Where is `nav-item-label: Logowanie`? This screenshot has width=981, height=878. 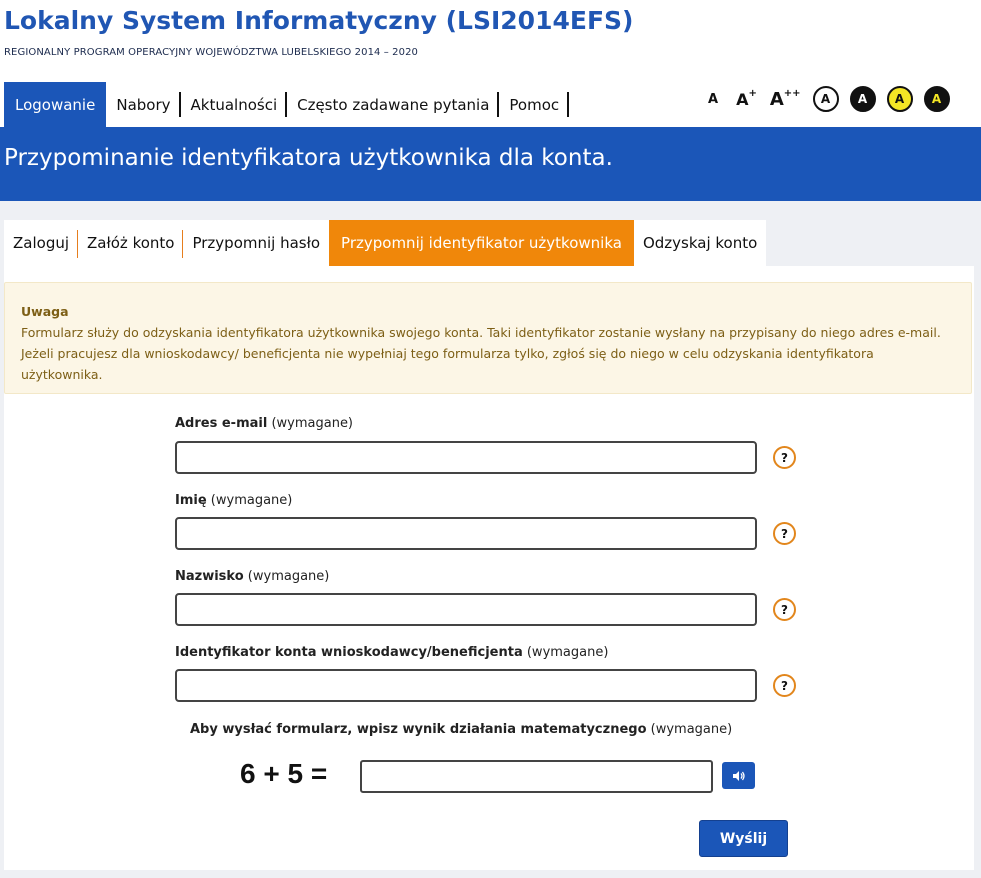
nav-item-label: Logowanie is located at coordinates (55, 104).